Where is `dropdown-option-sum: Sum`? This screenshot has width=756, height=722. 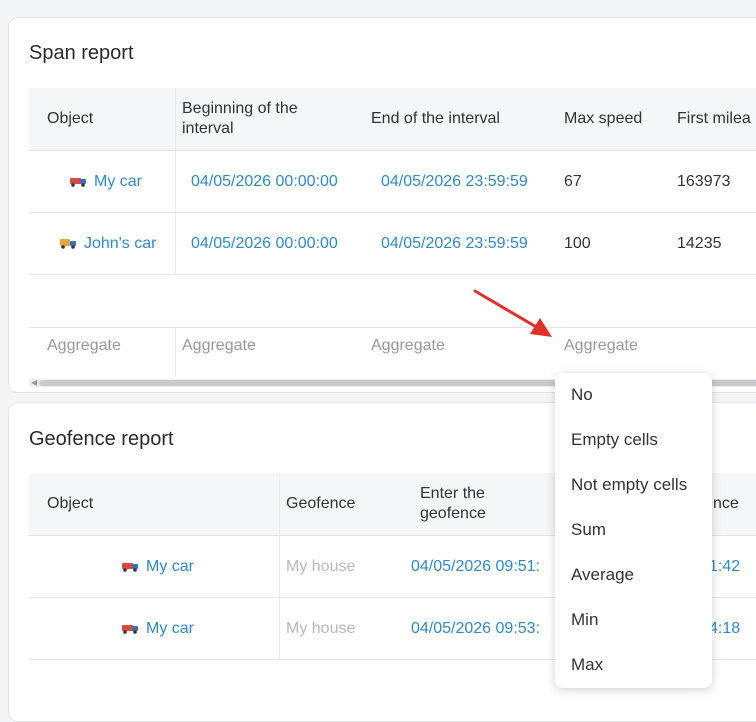
dropdown-option-sum: Sum is located at coordinates (588, 530).